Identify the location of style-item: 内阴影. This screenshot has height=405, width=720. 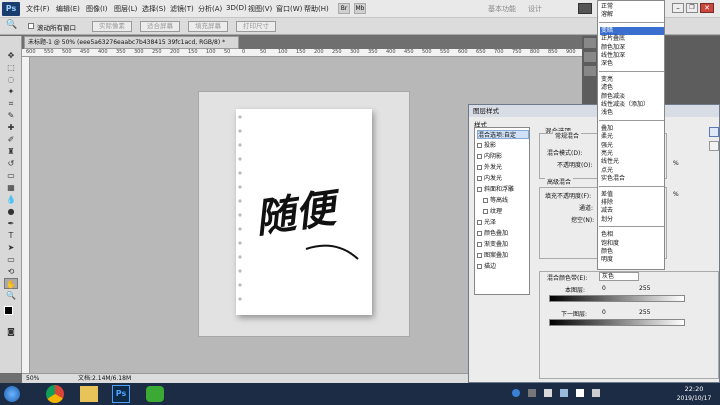
(503, 156).